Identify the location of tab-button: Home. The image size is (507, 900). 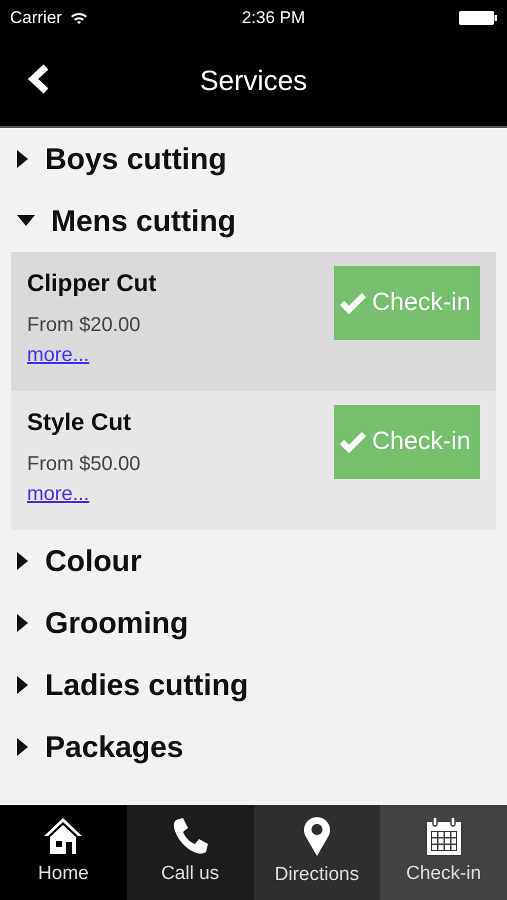
(63, 852).